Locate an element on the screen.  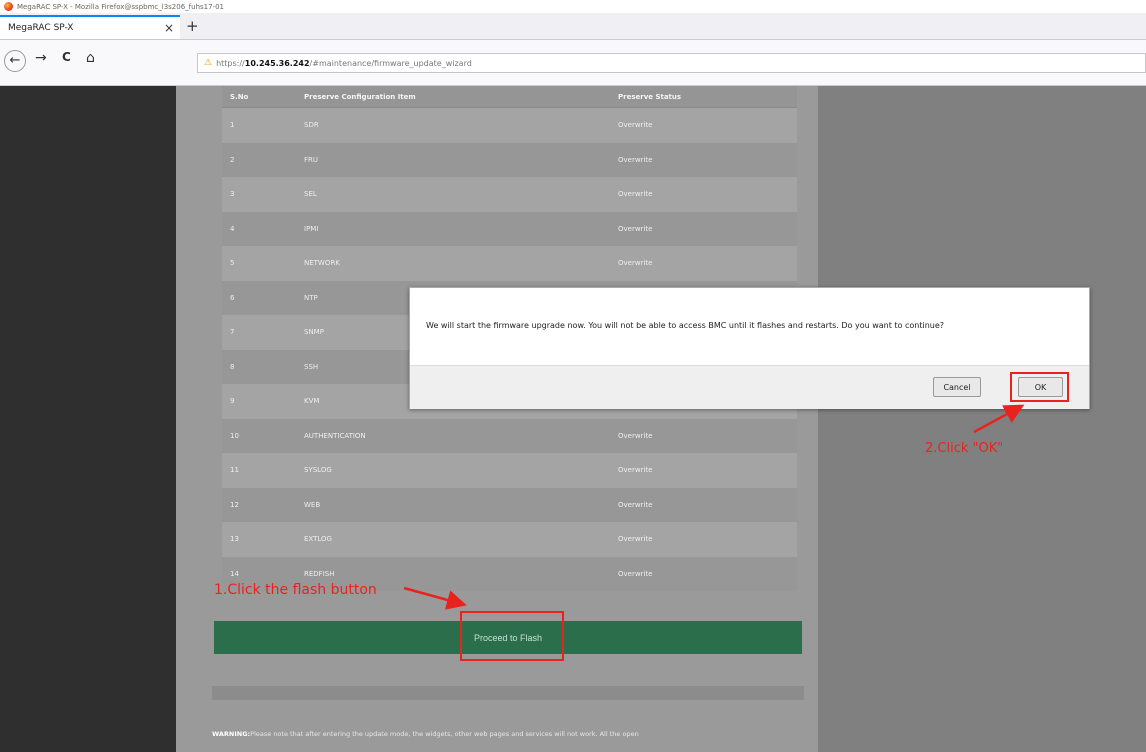
row-item: KVM is located at coordinates (312, 401).